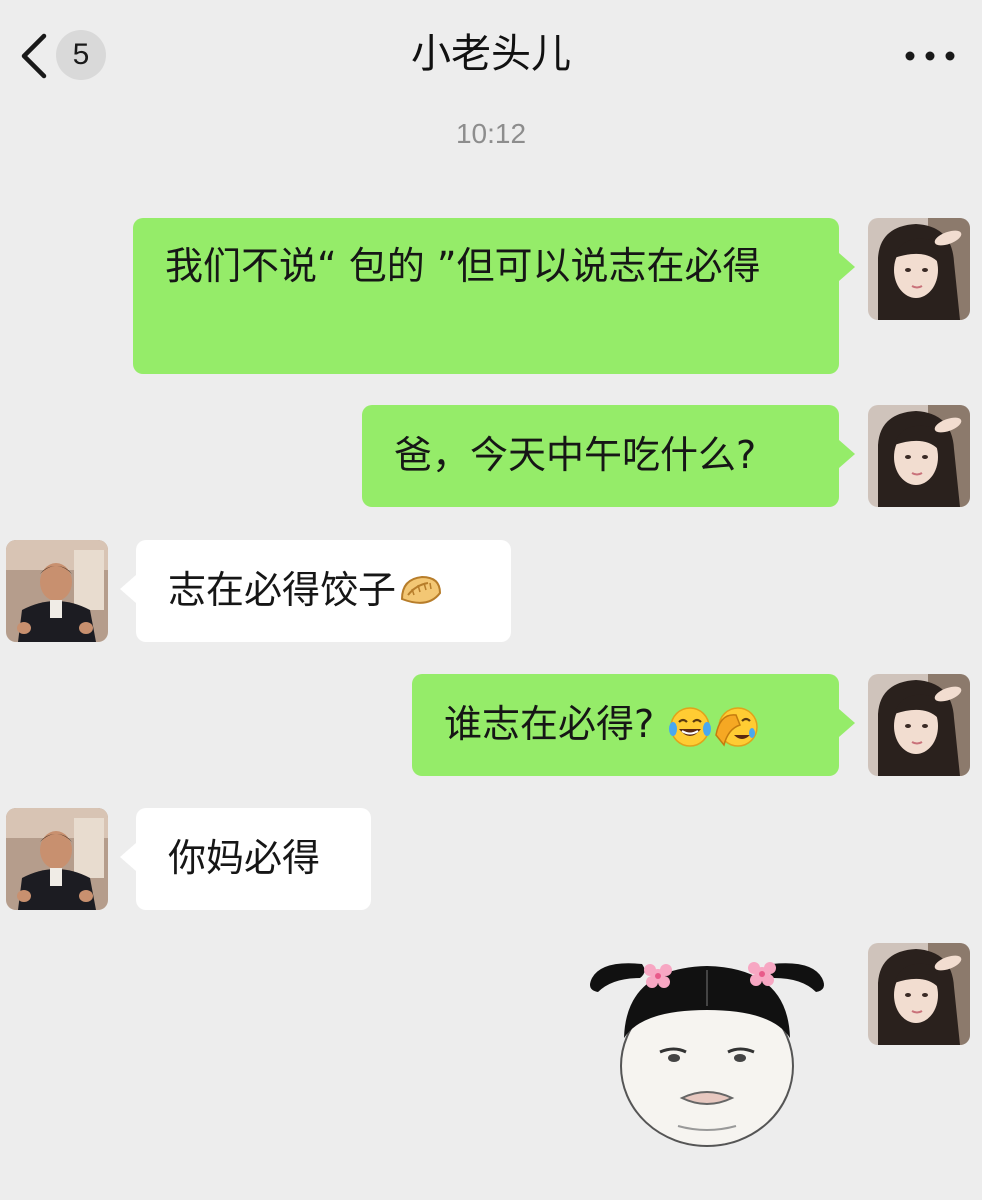 Image resolution: width=982 pixels, height=1200 pixels. I want to click on back-chevron-icon, so click(38, 56).